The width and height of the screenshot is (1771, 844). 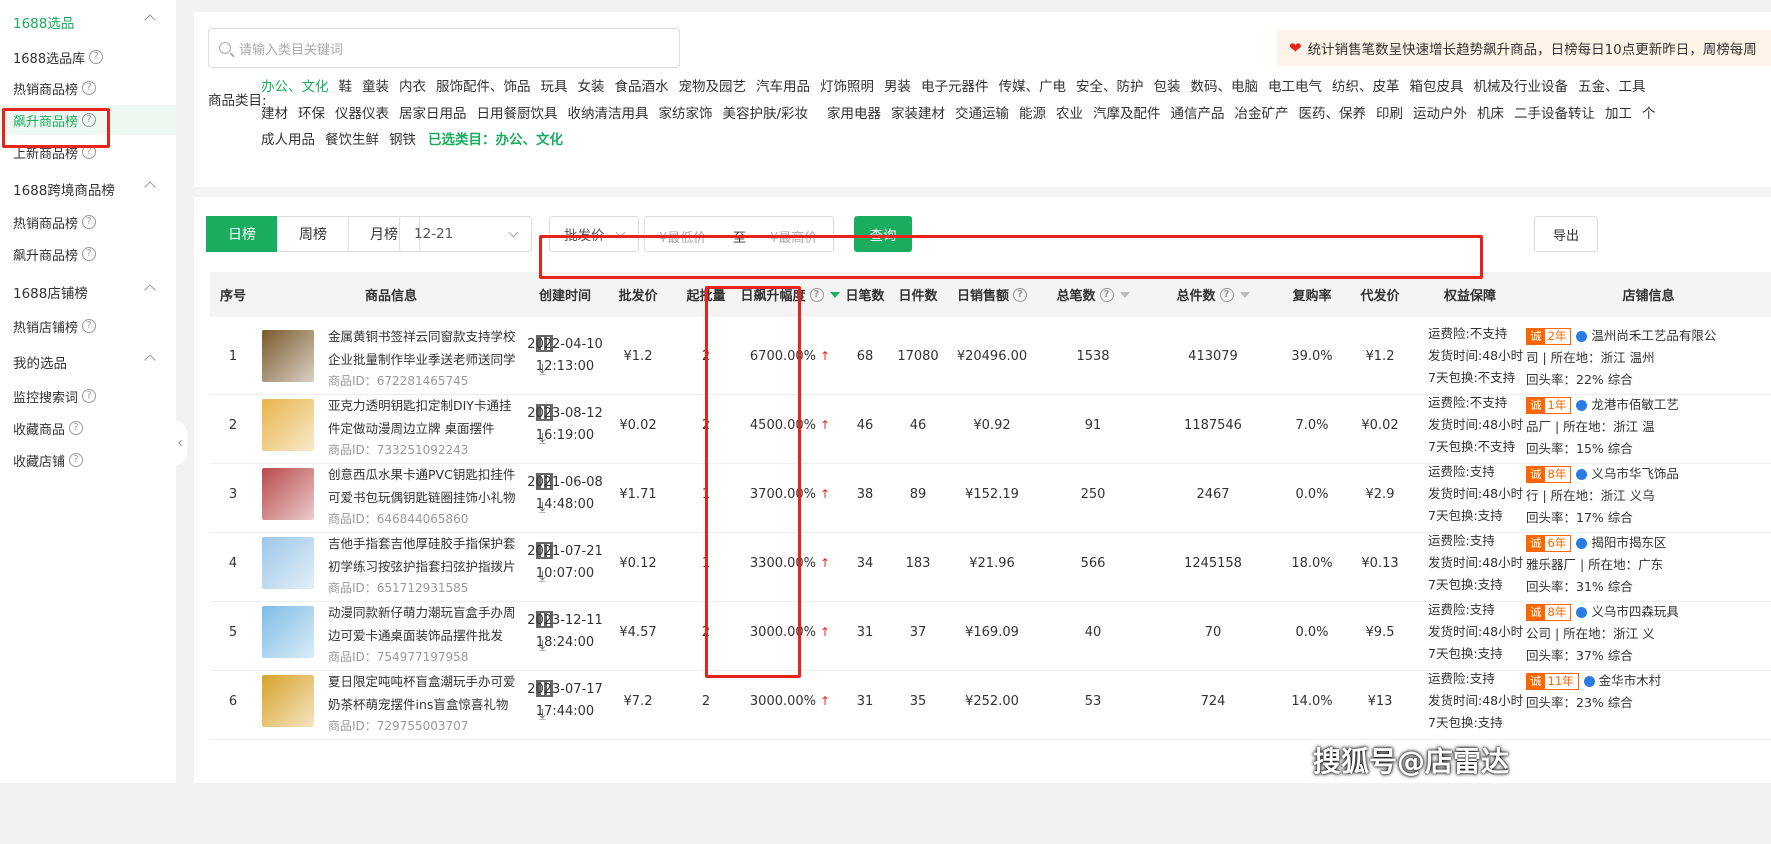 I want to click on category-item: 女装, so click(x=591, y=85).